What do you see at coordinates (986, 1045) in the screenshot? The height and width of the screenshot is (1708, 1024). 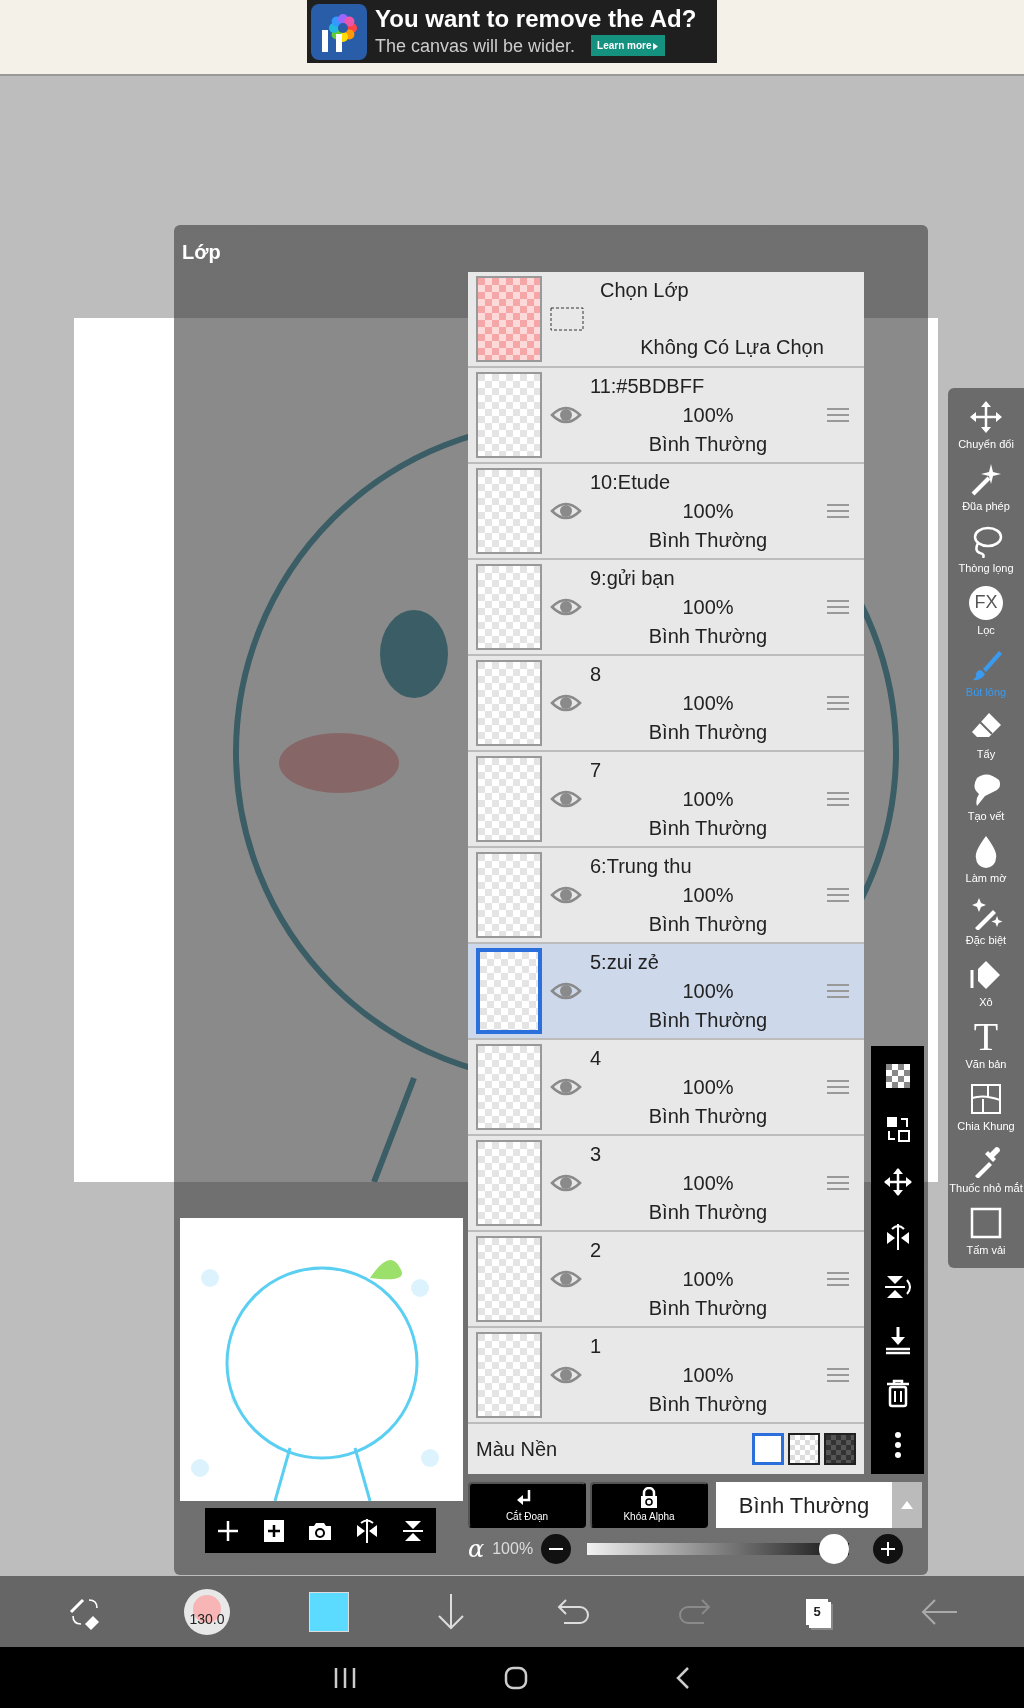 I see `tool-button: T Văn bản` at bounding box center [986, 1045].